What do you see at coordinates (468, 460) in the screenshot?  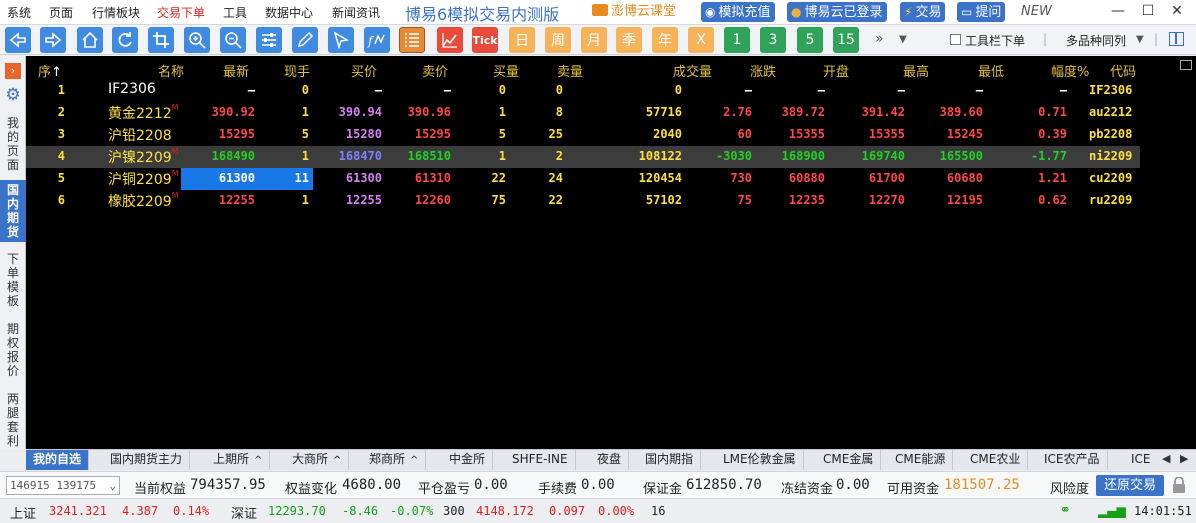 I see `tab-5: 中金所` at bounding box center [468, 460].